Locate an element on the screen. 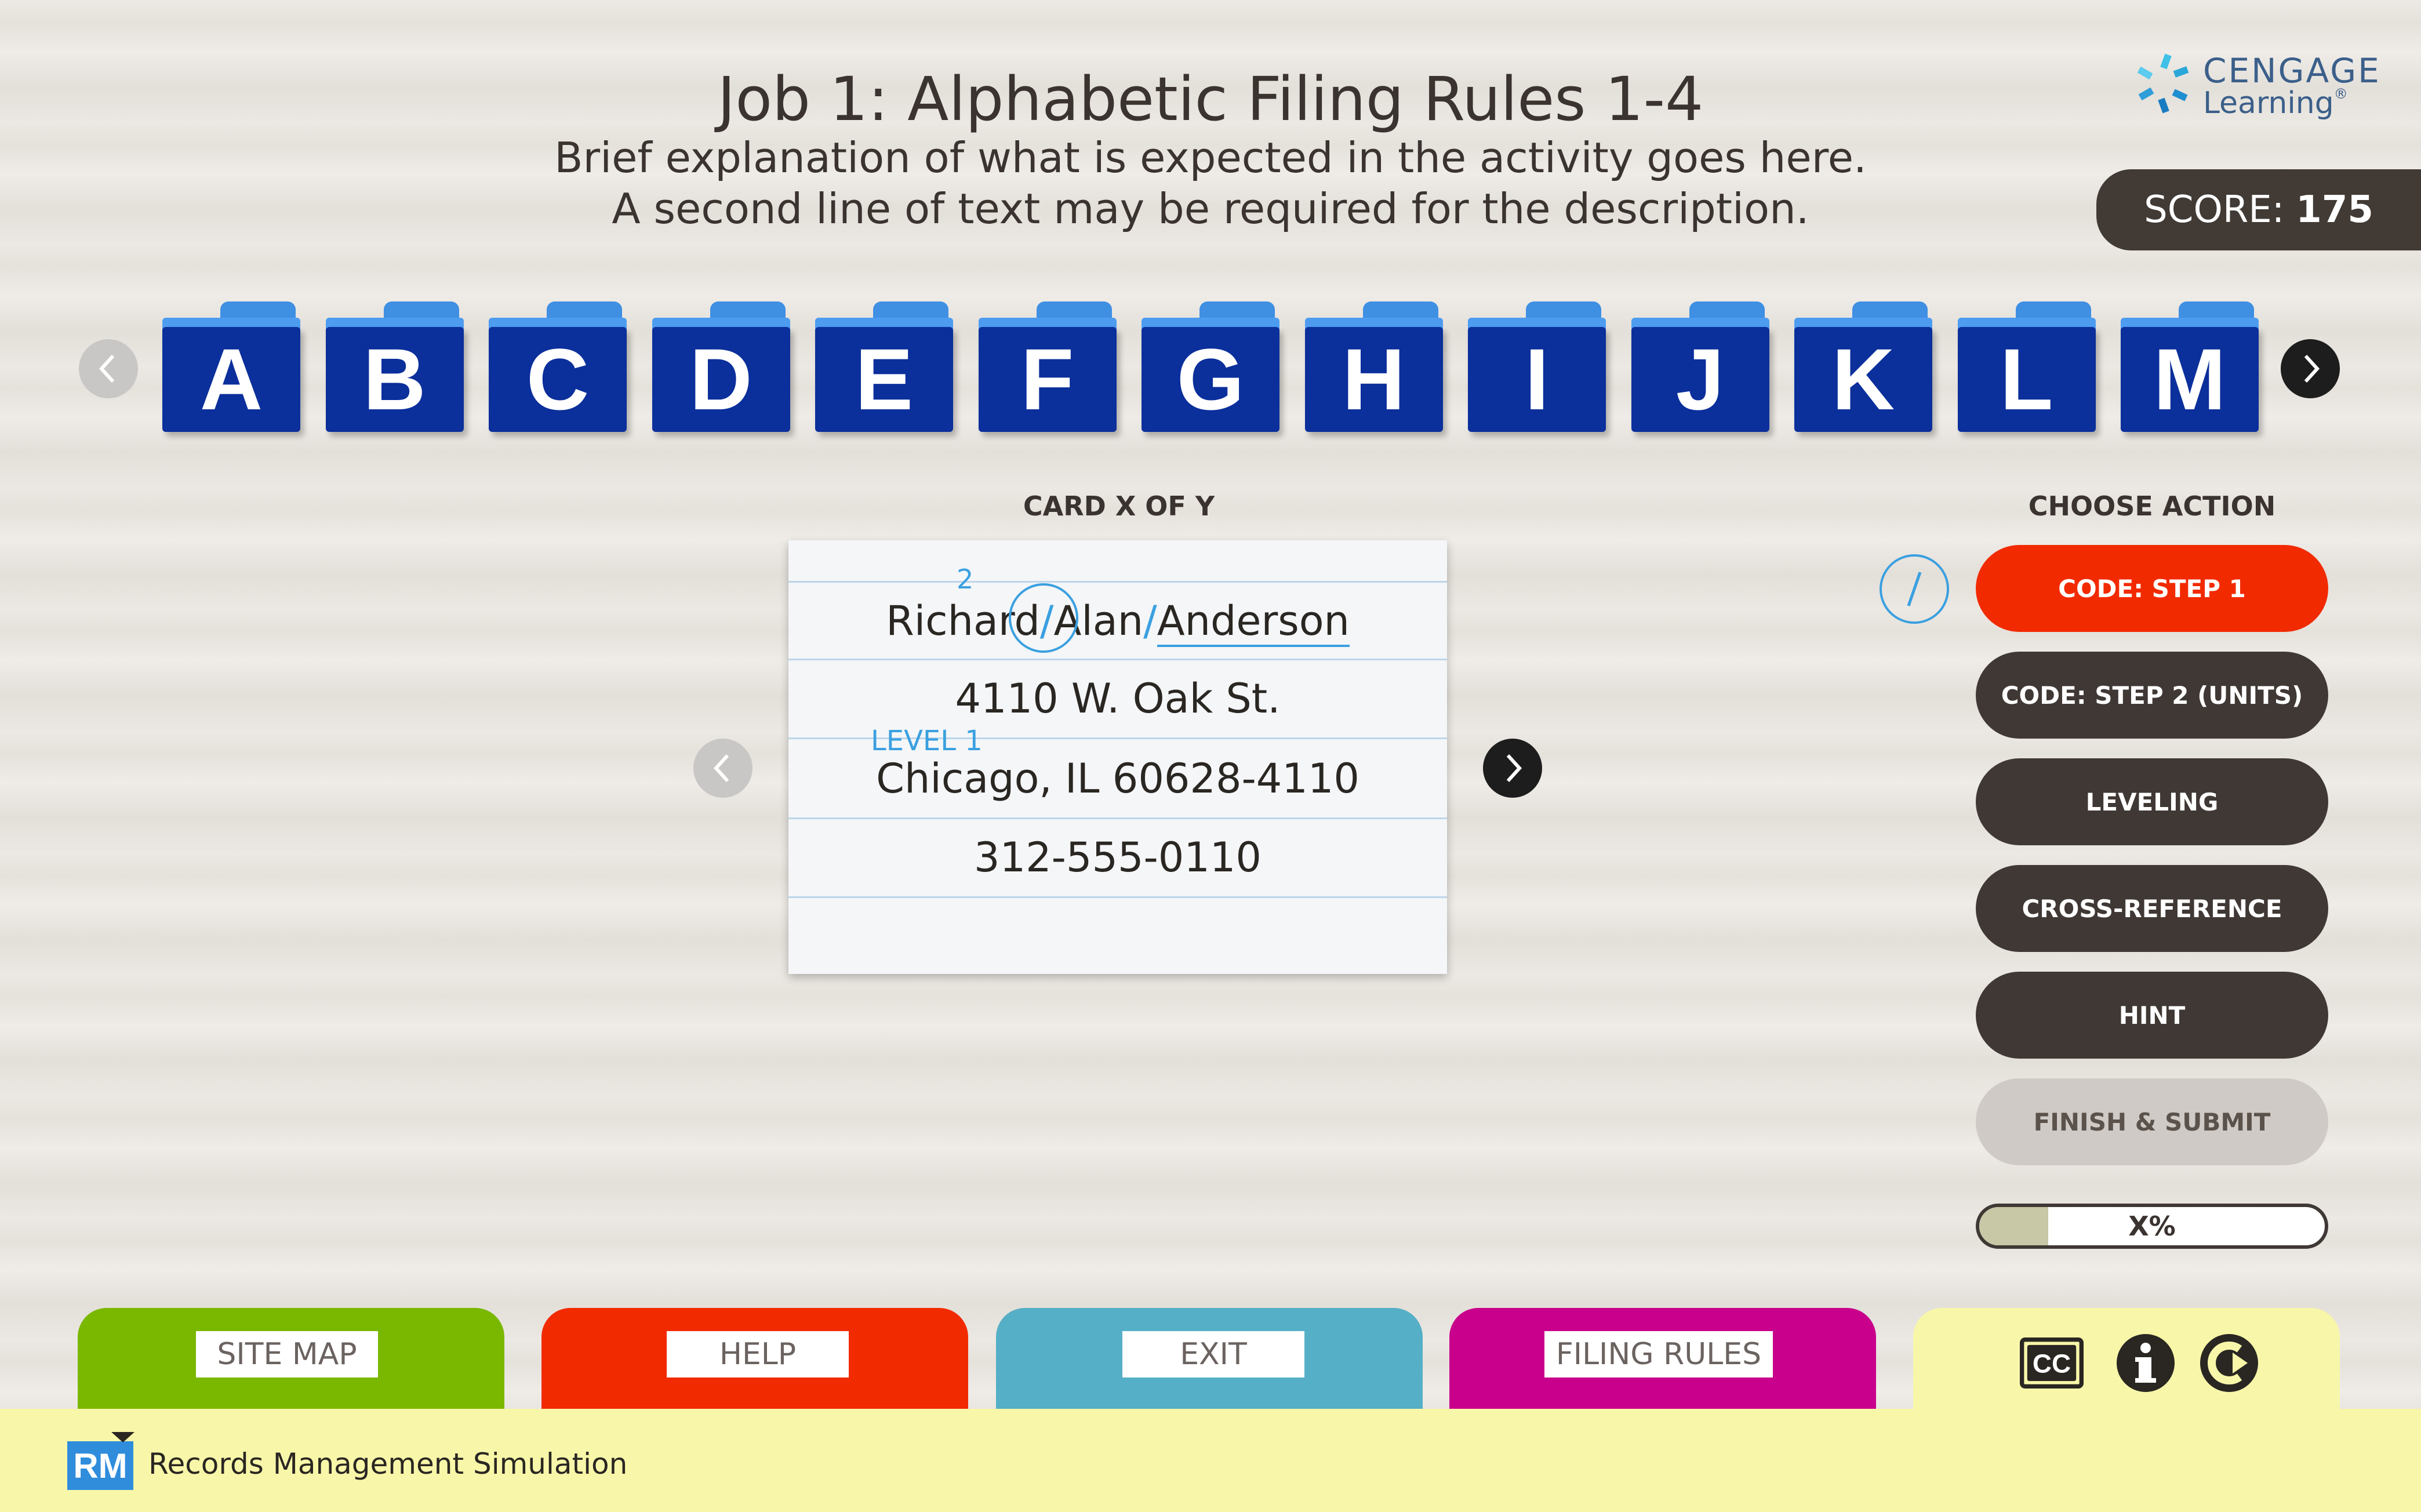 This screenshot has width=2421, height=1512. card-address: 4110 W. Oak St. is located at coordinates (1118, 698).